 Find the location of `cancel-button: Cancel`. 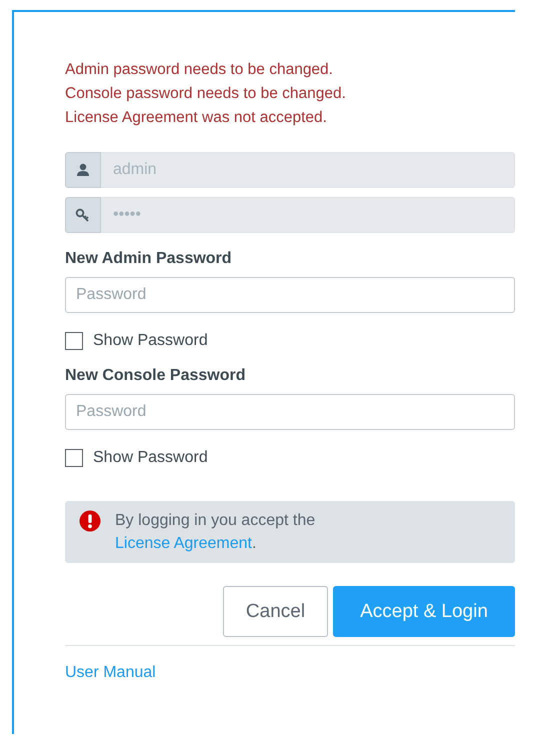

cancel-button: Cancel is located at coordinates (275, 611).